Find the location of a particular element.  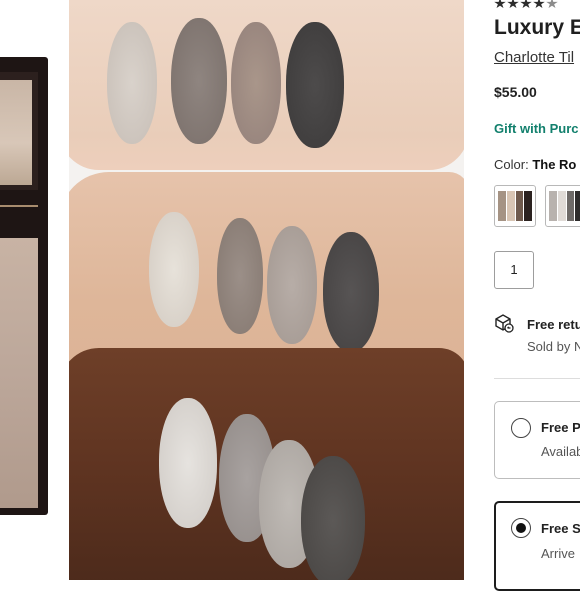

shipping-option-subtitle: Arrive is located at coordinates (558, 553).